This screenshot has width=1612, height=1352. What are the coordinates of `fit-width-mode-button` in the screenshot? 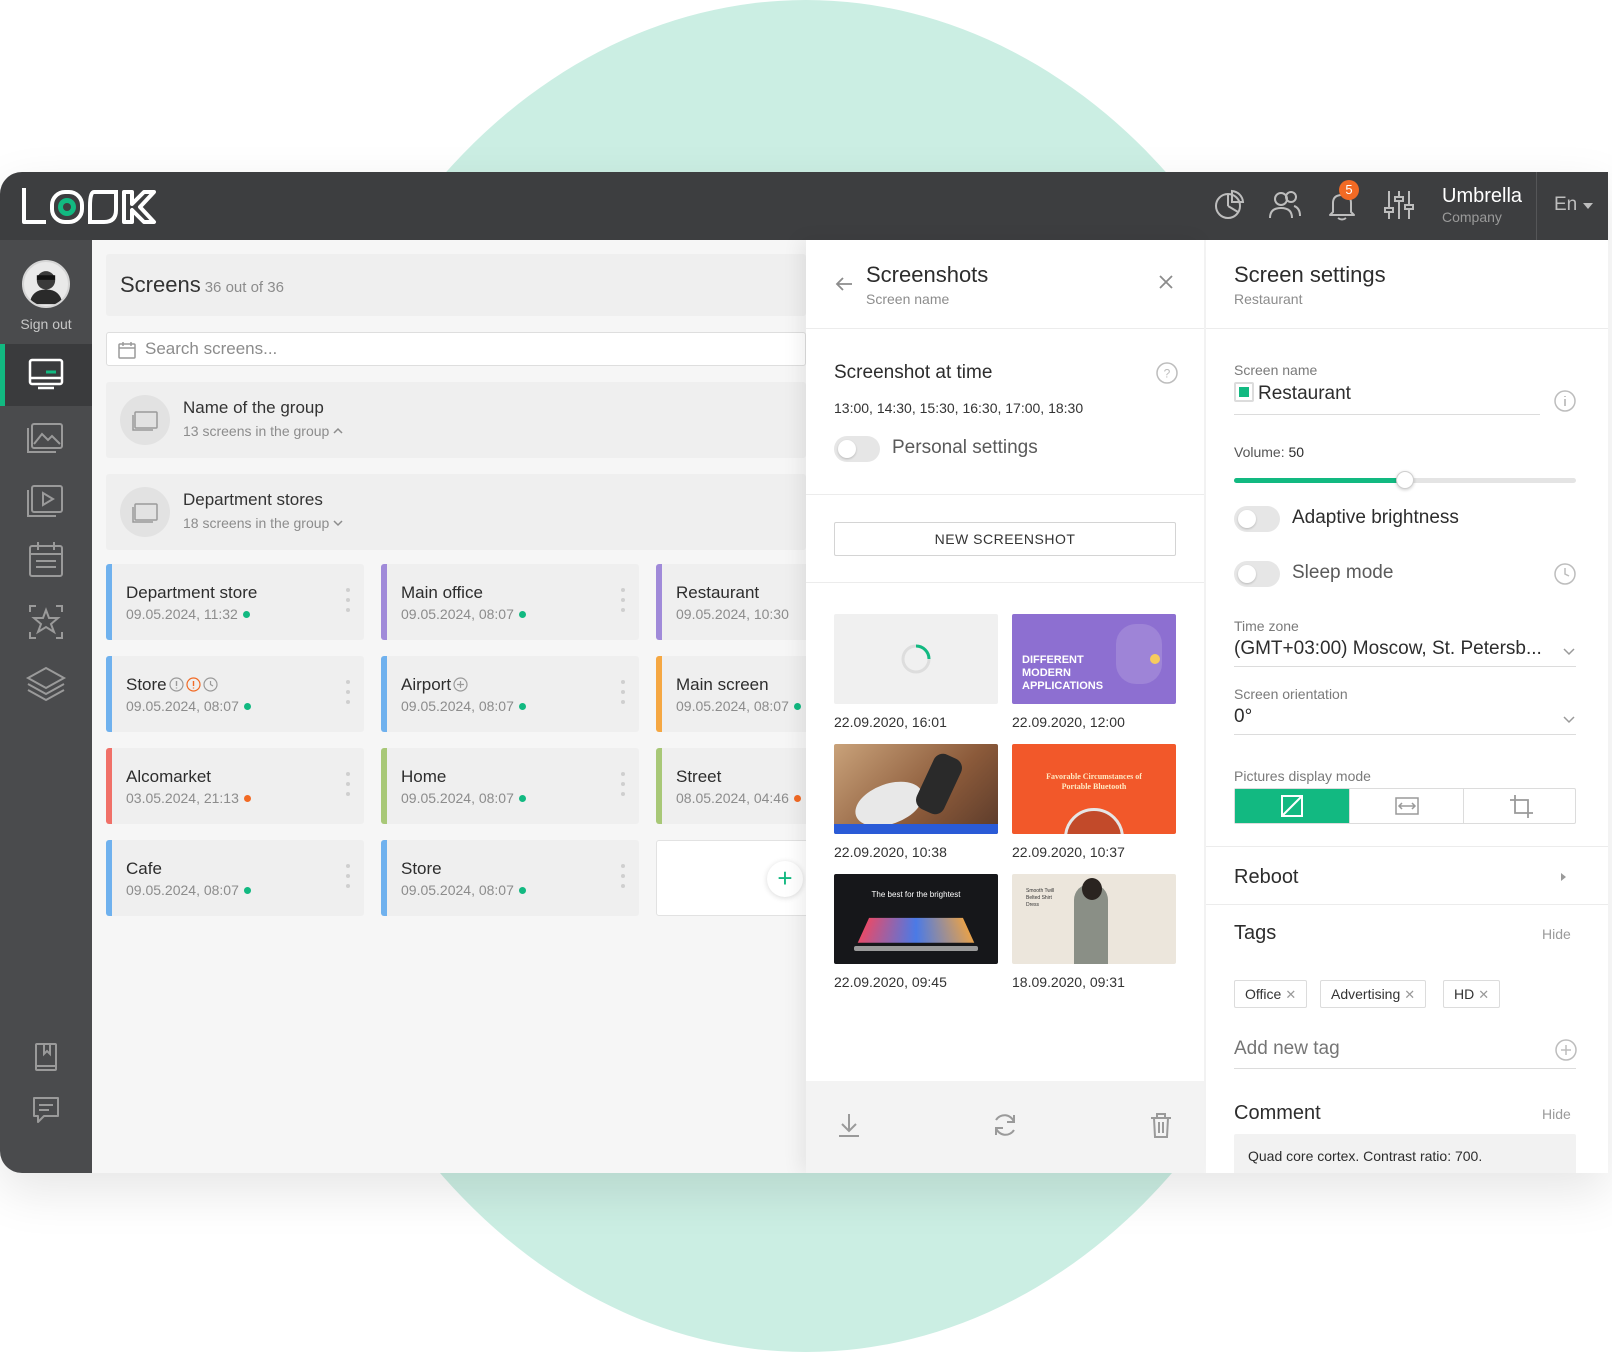 It's located at (1406, 806).